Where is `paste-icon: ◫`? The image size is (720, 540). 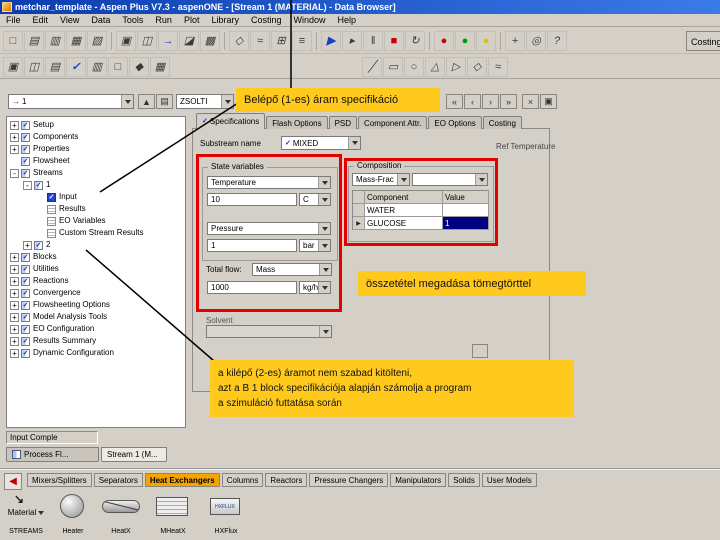 paste-icon: ◫ is located at coordinates (147, 40).